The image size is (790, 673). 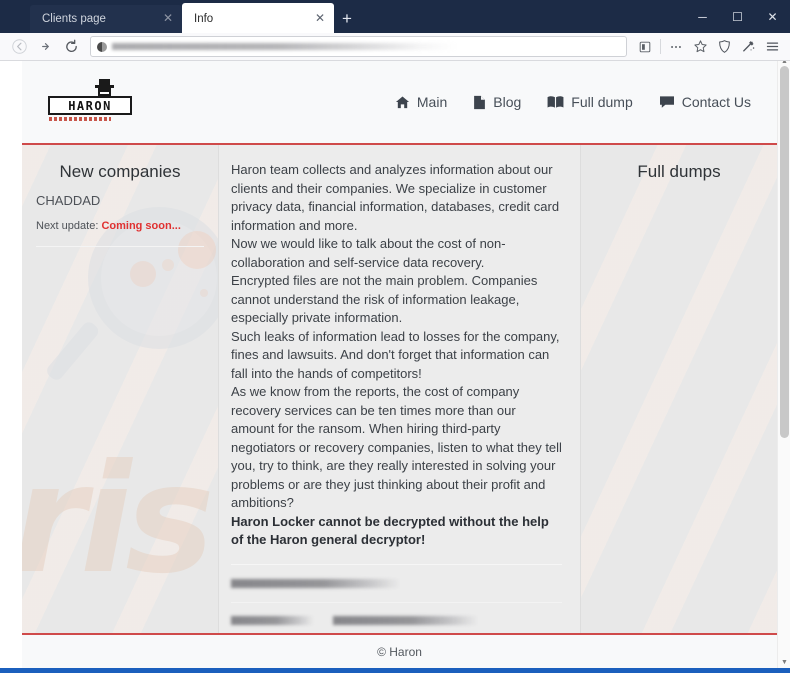 What do you see at coordinates (396, 602) in the screenshot?
I see `row-divider` at bounding box center [396, 602].